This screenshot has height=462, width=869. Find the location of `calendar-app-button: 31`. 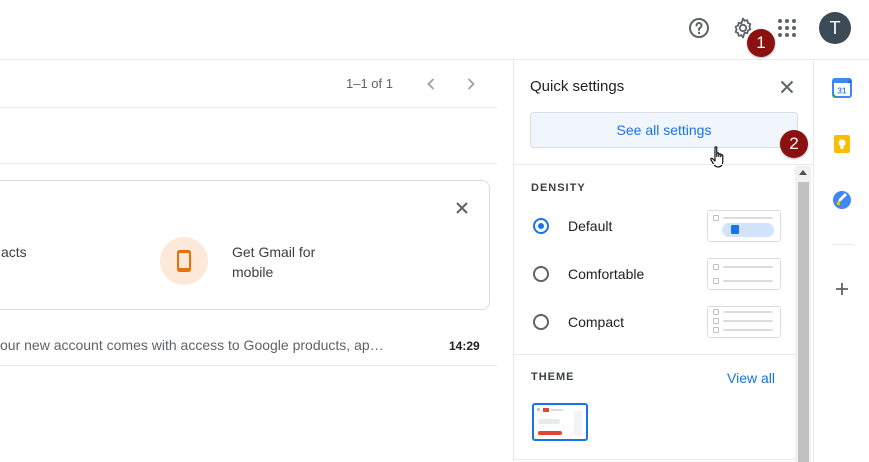

calendar-app-button: 31 is located at coordinates (842, 88).